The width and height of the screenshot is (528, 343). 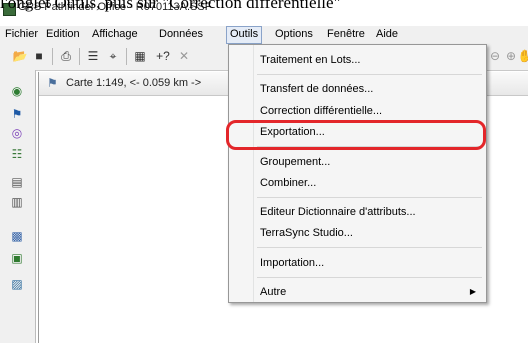 I want to click on highlight-annotation, so click(x=356, y=135).